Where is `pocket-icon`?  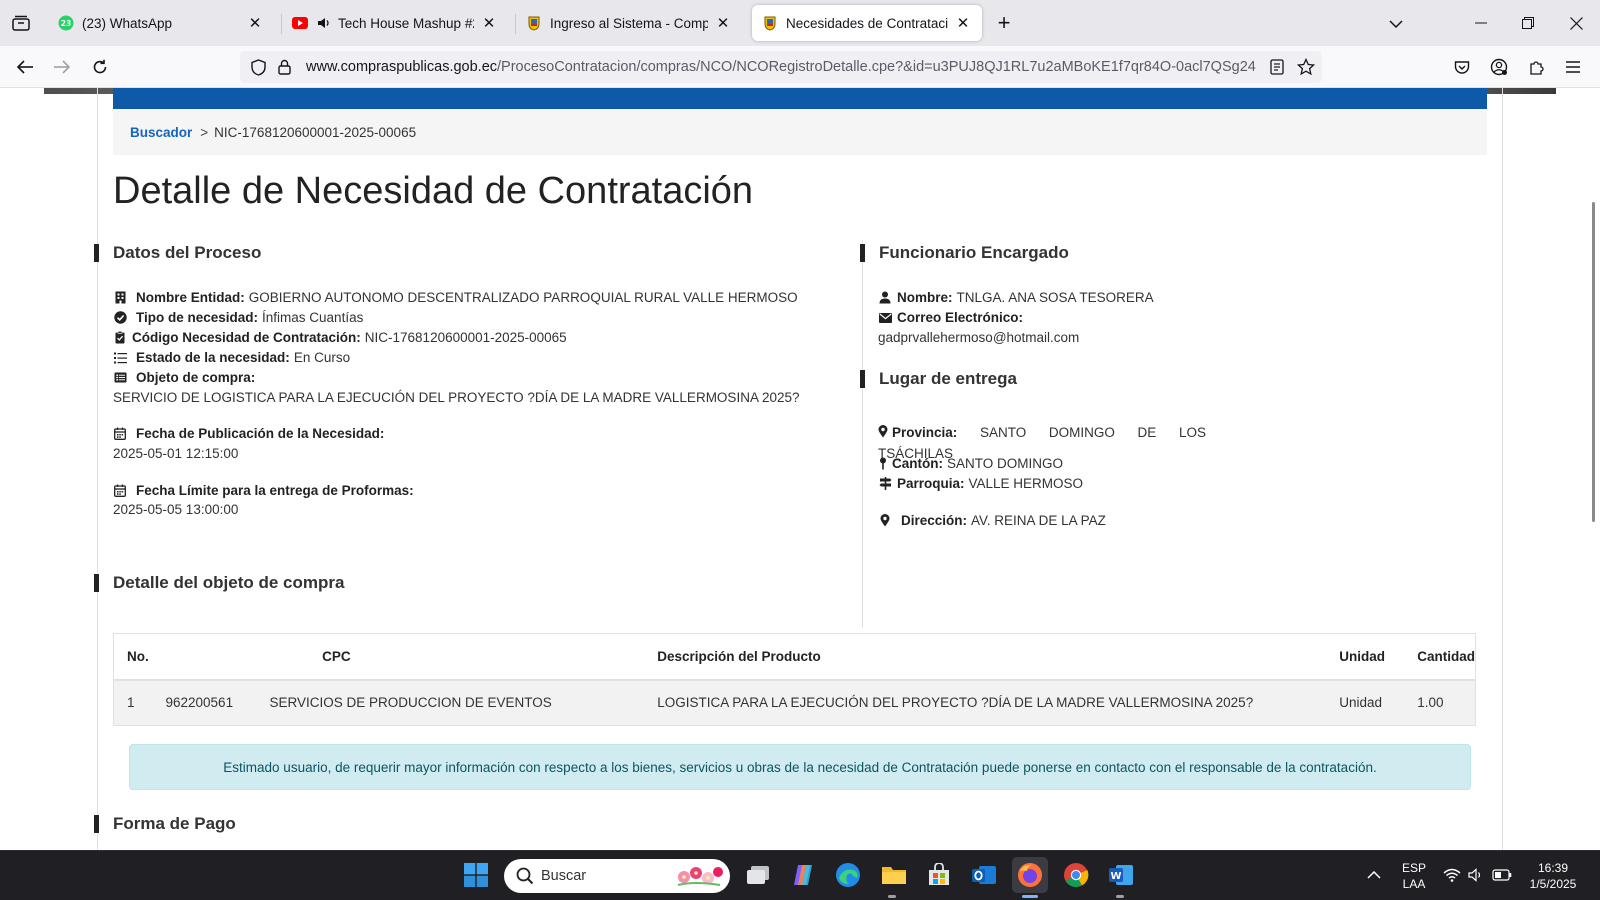 pocket-icon is located at coordinates (1462, 67).